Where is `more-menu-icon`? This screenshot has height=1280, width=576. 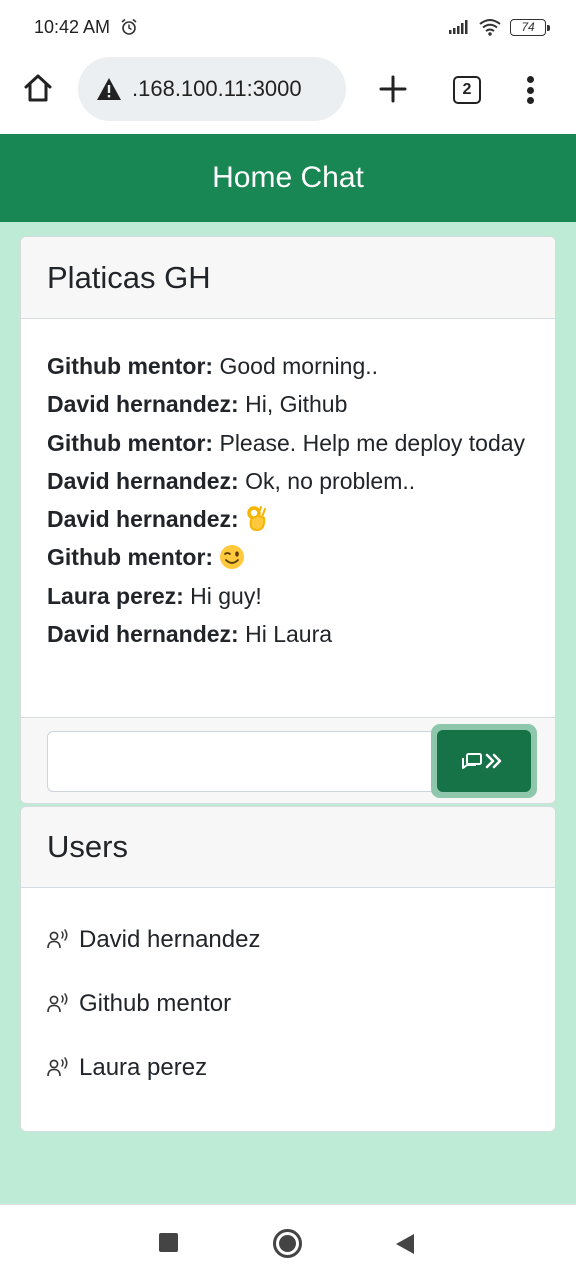
more-menu-icon is located at coordinates (530, 90).